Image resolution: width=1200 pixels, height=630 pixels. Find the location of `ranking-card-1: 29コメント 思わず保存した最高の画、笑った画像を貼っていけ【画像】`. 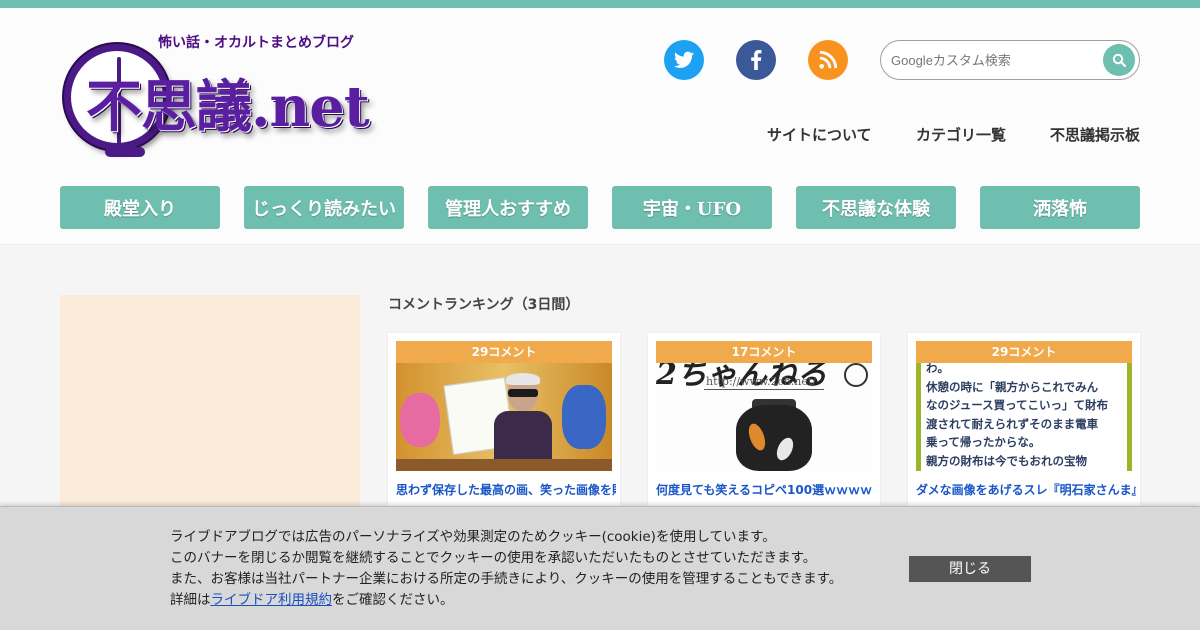

ranking-card-1: 29コメント 思わず保存した最高の画、笑った画像を貼っていけ【画像】 is located at coordinates (504, 428).